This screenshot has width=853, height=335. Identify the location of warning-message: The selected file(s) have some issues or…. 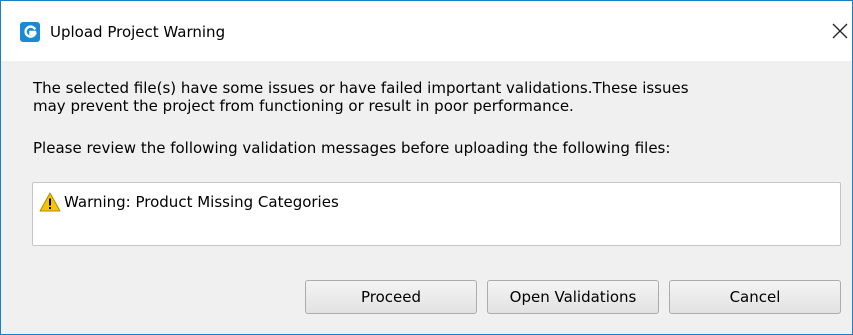
(433, 97).